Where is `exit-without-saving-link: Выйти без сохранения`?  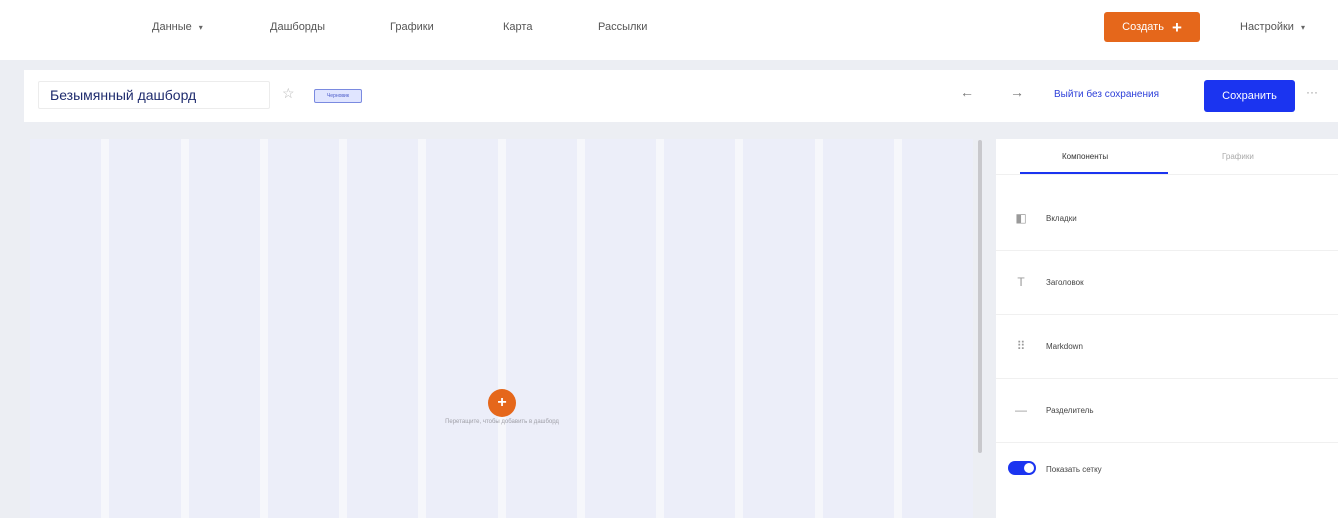 exit-without-saving-link: Выйти без сохранения is located at coordinates (1106, 94).